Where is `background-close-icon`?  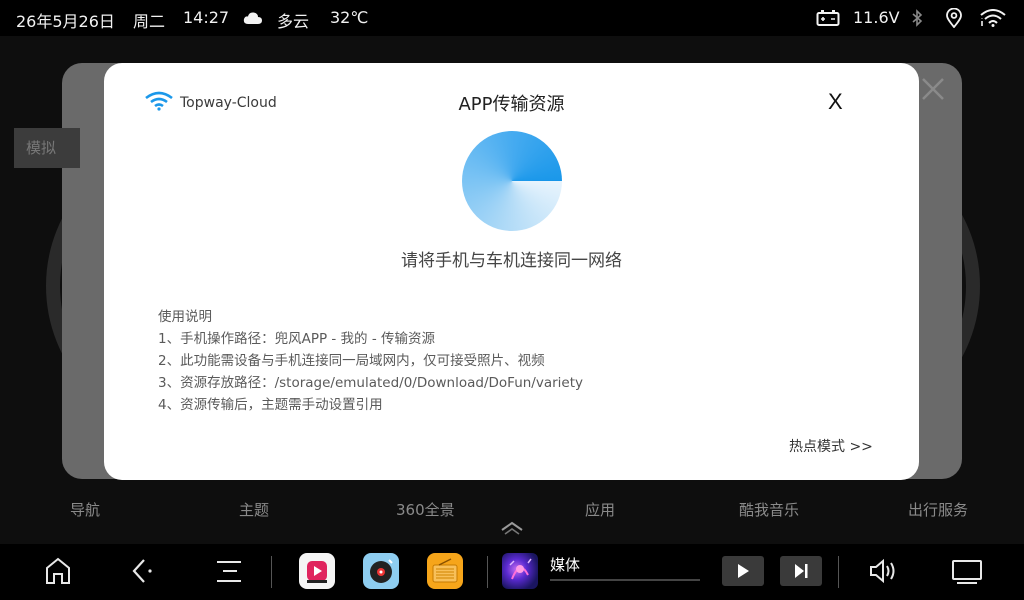 background-close-icon is located at coordinates (933, 89).